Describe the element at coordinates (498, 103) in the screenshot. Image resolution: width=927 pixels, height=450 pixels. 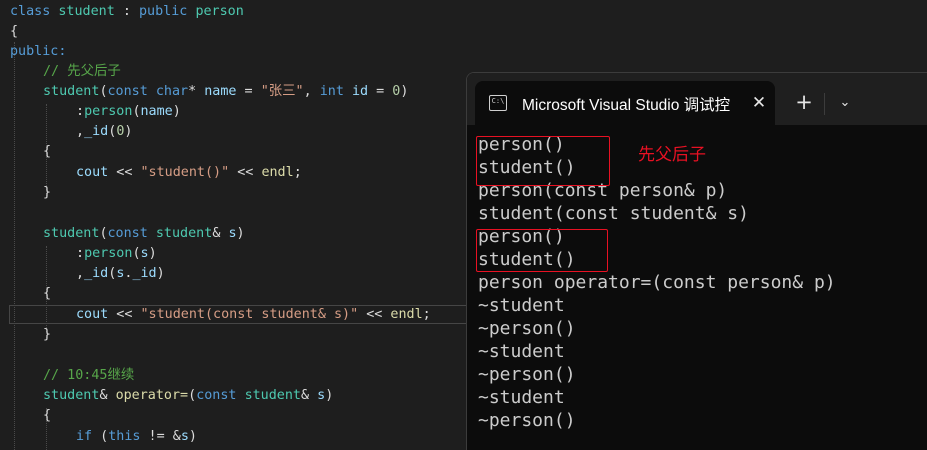
I see `console-icon: C:\` at that location.